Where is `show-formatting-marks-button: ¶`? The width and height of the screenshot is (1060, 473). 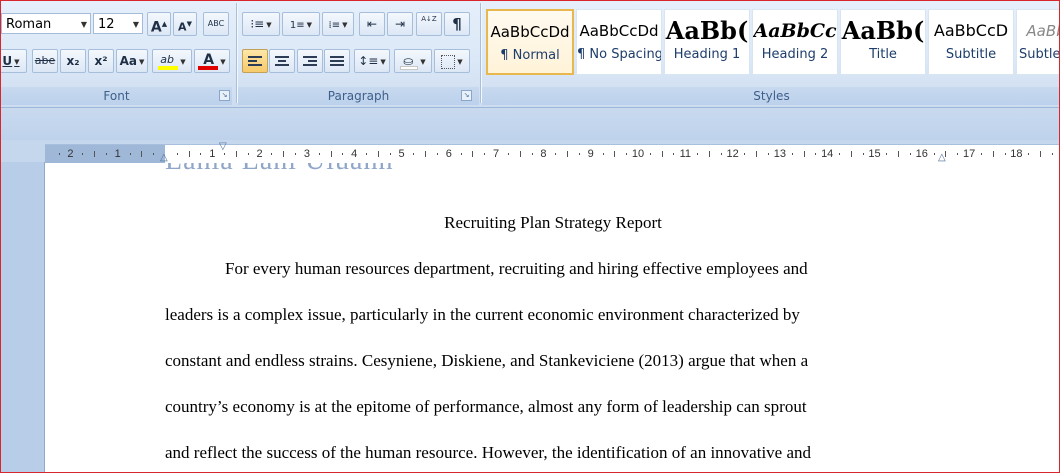 show-formatting-marks-button: ¶ is located at coordinates (457, 24).